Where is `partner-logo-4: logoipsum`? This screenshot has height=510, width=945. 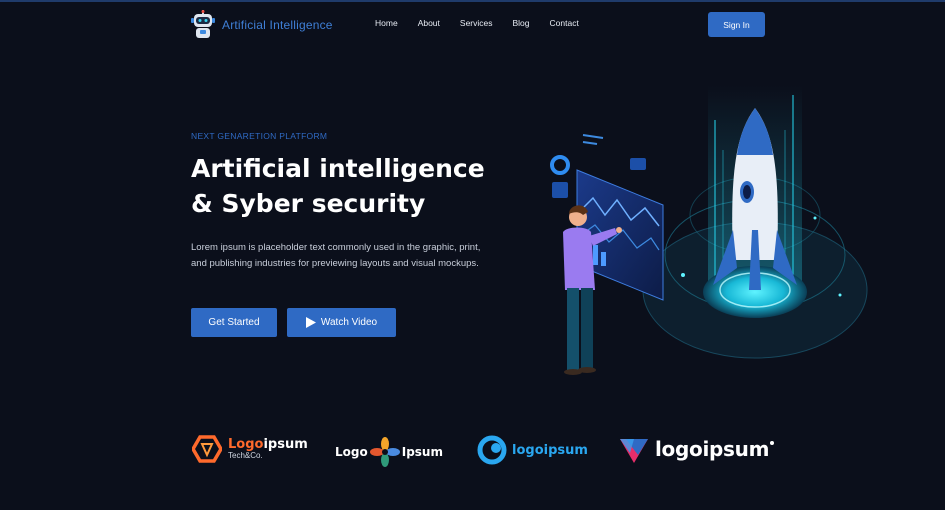 partner-logo-4: logoipsum is located at coordinates (696, 449).